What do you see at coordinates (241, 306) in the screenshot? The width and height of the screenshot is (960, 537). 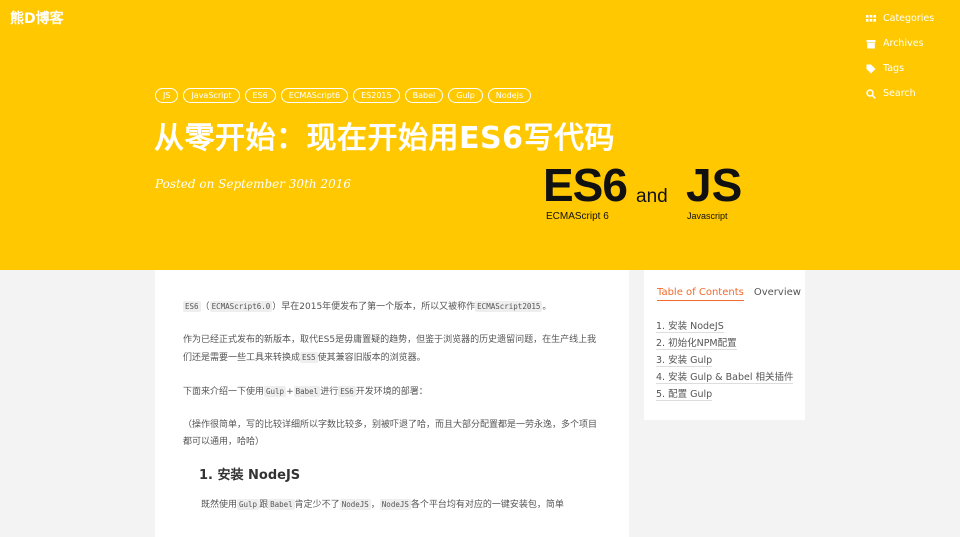 I see `inline-code: ECMAScript6.0` at bounding box center [241, 306].